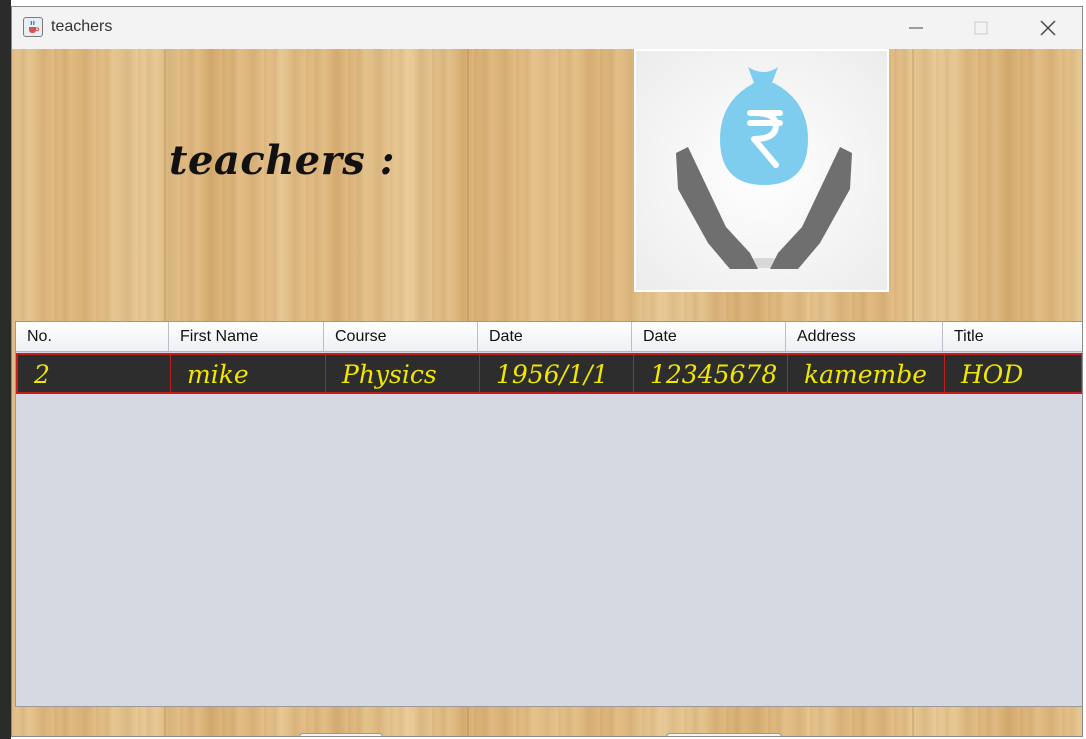 The image size is (1086, 739). Describe the element at coordinates (724, 734) in the screenshot. I see `bottom-button-right` at that location.